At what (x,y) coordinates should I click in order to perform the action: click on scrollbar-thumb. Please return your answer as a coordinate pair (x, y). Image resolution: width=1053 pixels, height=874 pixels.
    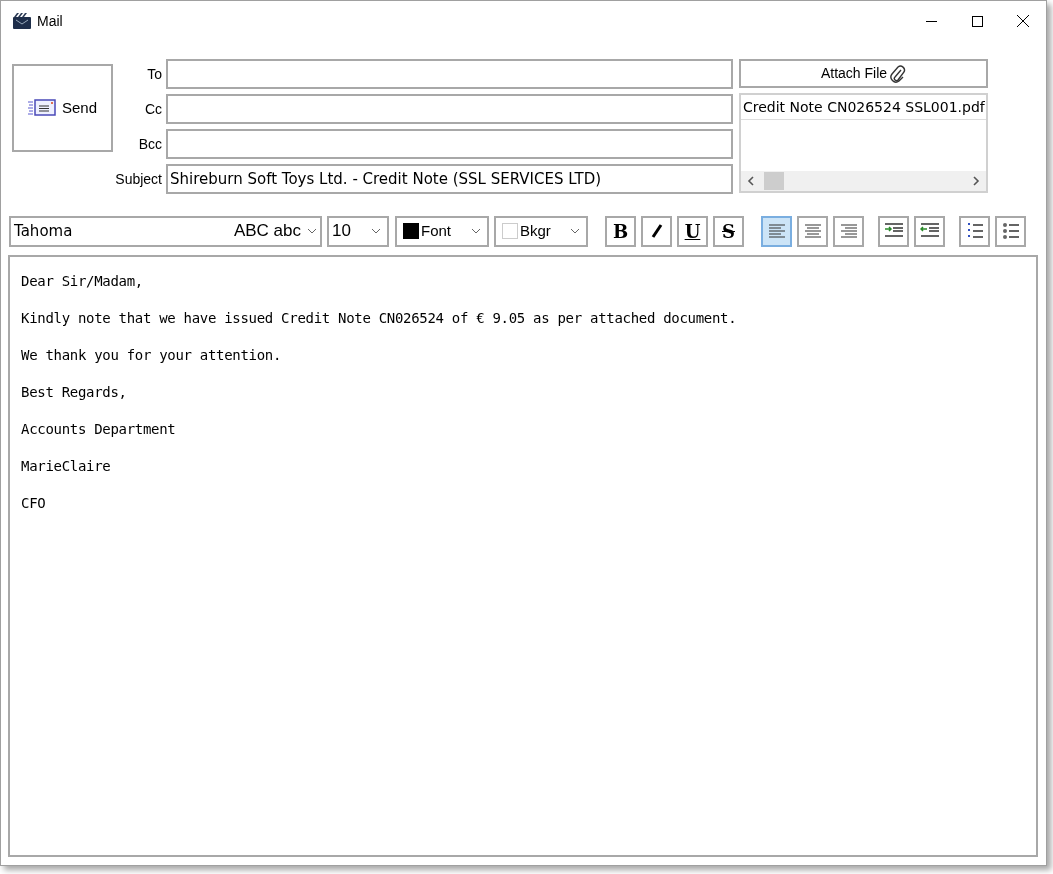
    Looking at the image, I should click on (774, 181).